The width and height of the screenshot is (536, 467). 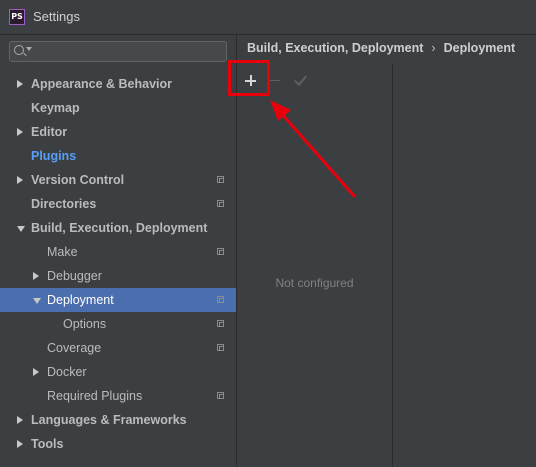 I want to click on annotation-arrow, so click(x=313, y=149).